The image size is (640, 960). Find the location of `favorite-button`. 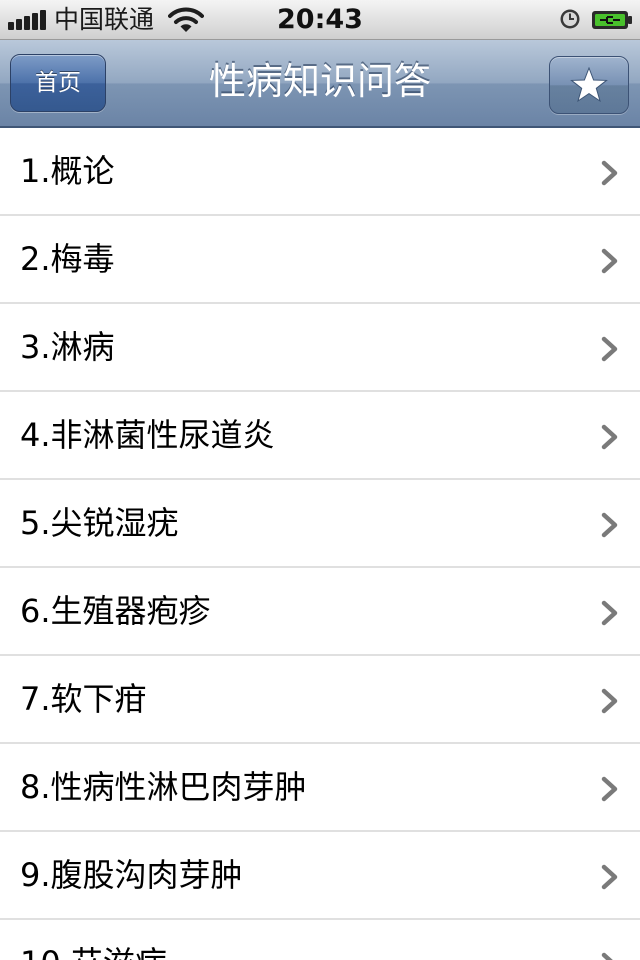

favorite-button is located at coordinates (589, 85).